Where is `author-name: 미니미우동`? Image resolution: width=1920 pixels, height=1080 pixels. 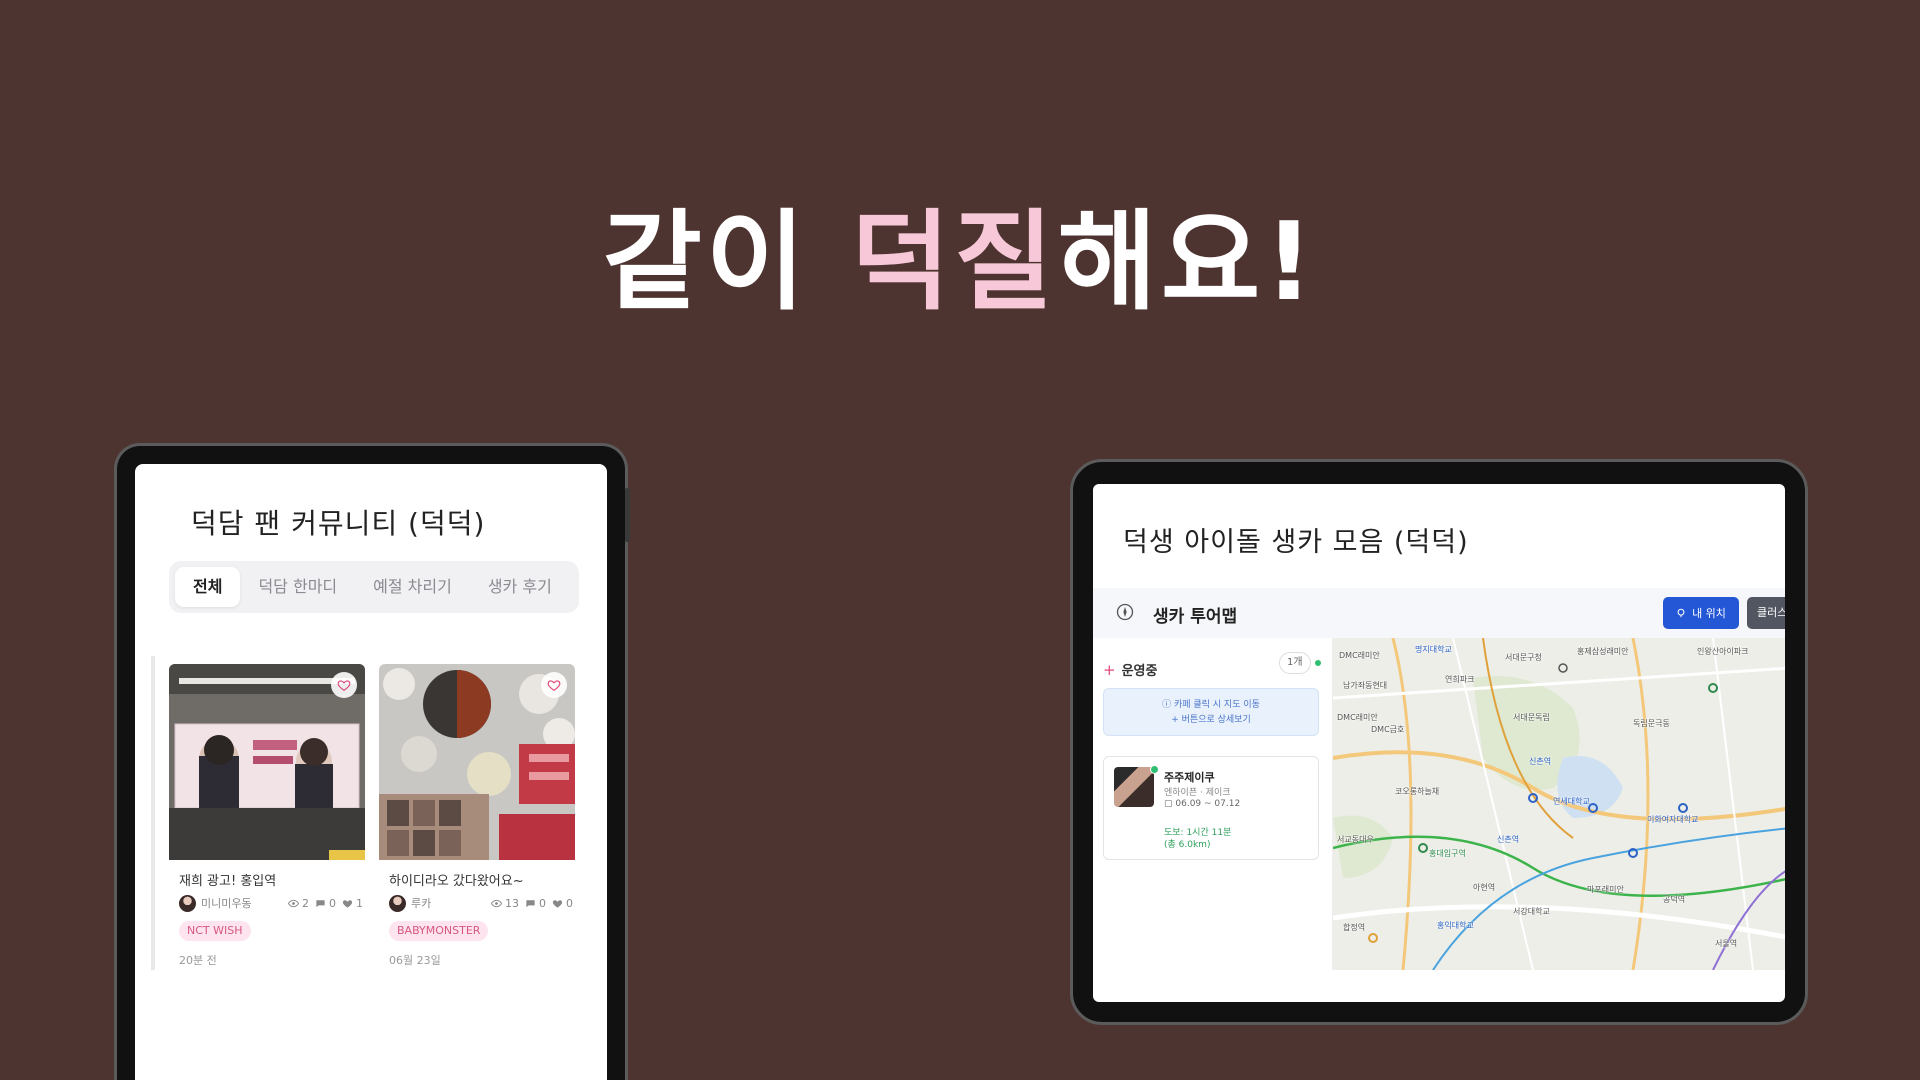
author-name: 미니미우동 is located at coordinates (226, 903).